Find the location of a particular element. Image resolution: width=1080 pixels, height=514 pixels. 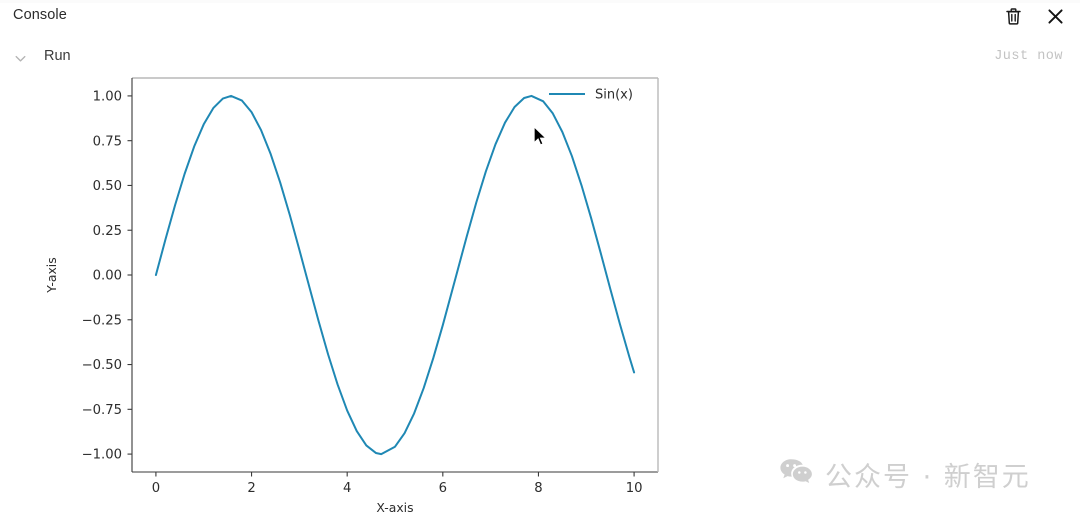

legend-label-sin-x: Sin(x) is located at coordinates (614, 95).